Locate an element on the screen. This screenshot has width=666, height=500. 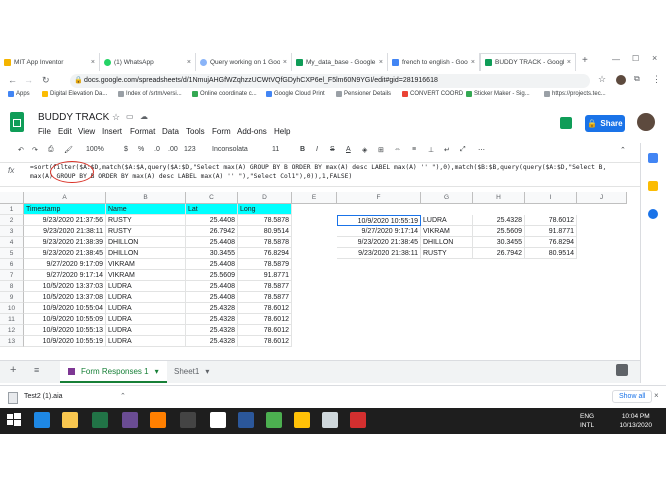
back-icon: ← is located at coordinates (12, 80).